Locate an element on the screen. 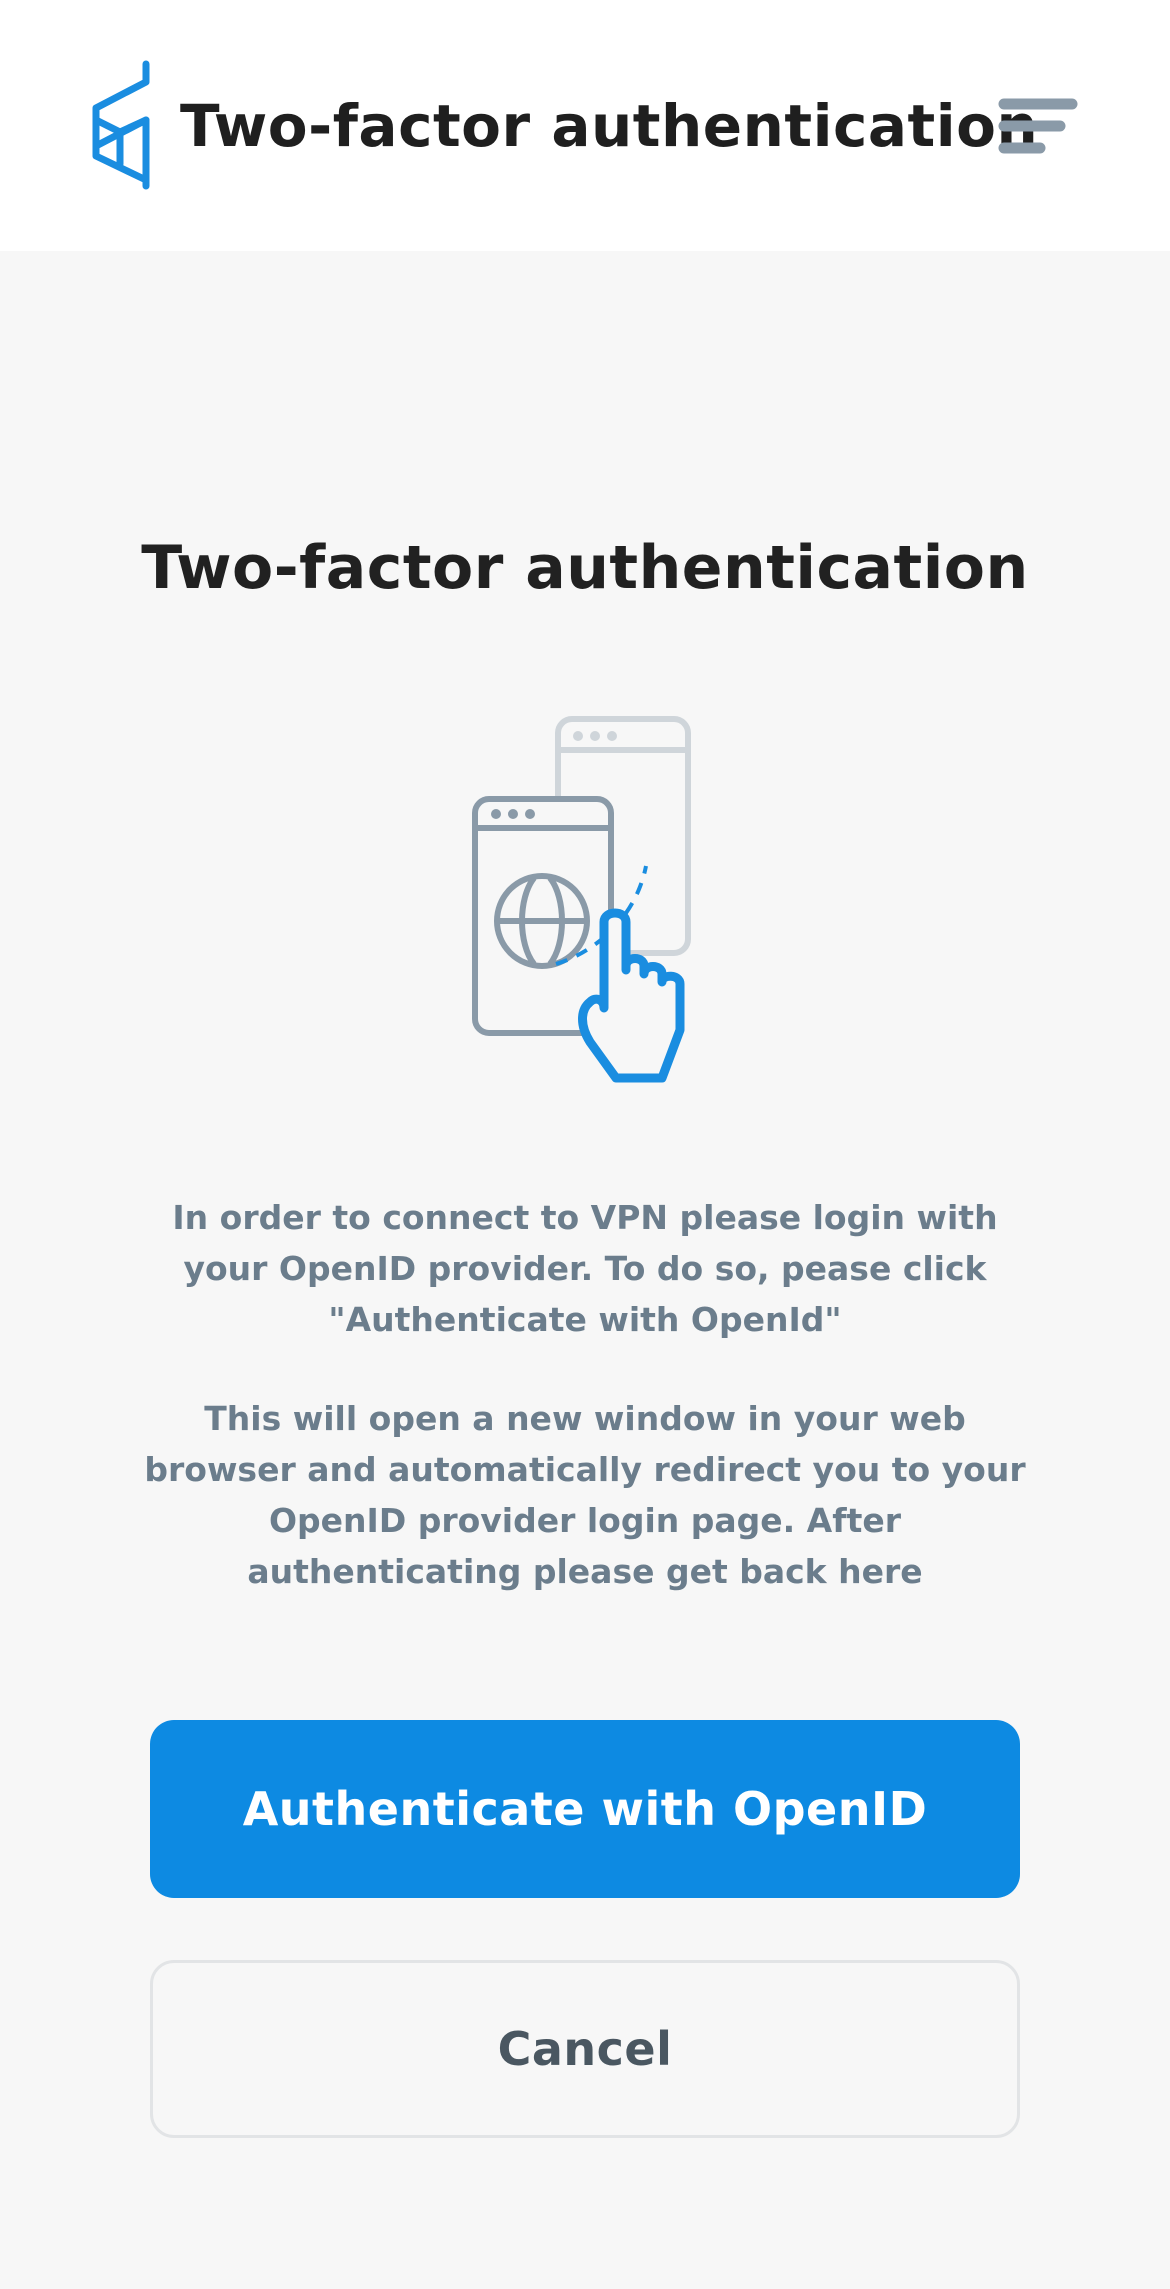  app-header: Two-factor authentication is located at coordinates (585, 125).